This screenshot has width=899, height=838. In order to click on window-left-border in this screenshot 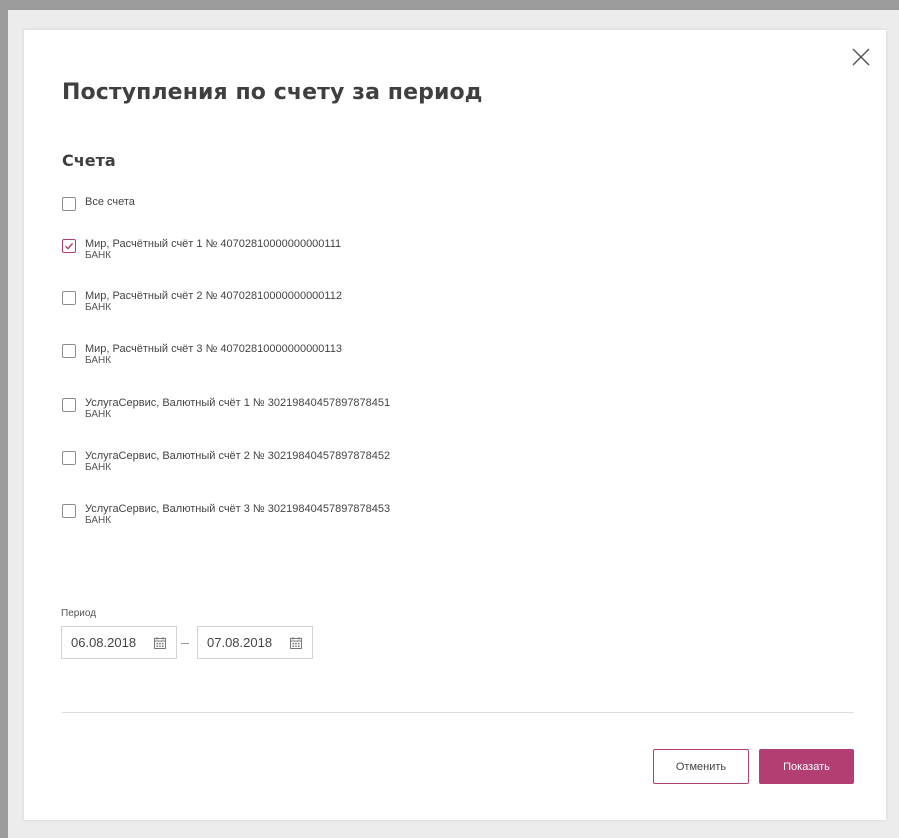, I will do `click(4, 419)`.